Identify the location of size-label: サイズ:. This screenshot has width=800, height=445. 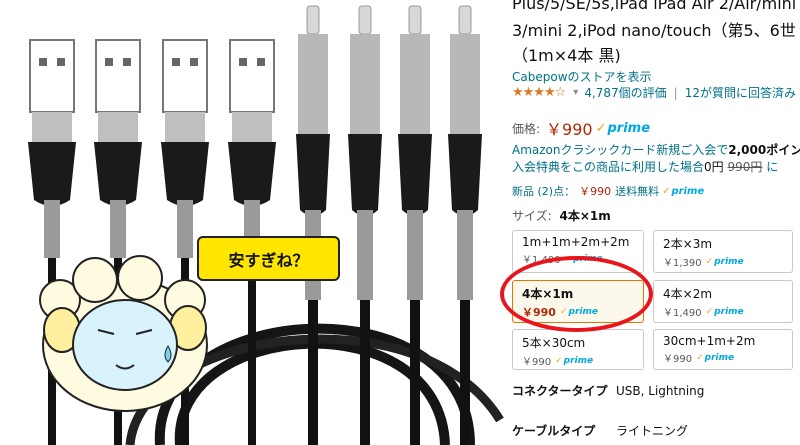
(532, 216).